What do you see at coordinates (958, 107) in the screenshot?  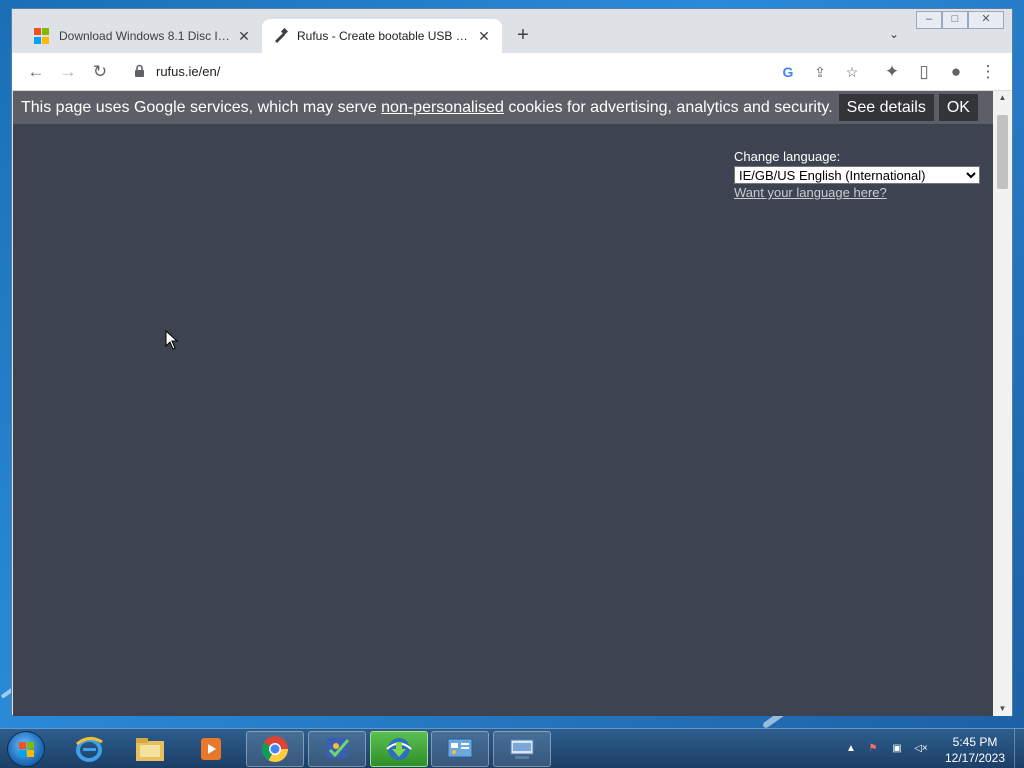 I see `cookie-ok-button: OK` at bounding box center [958, 107].